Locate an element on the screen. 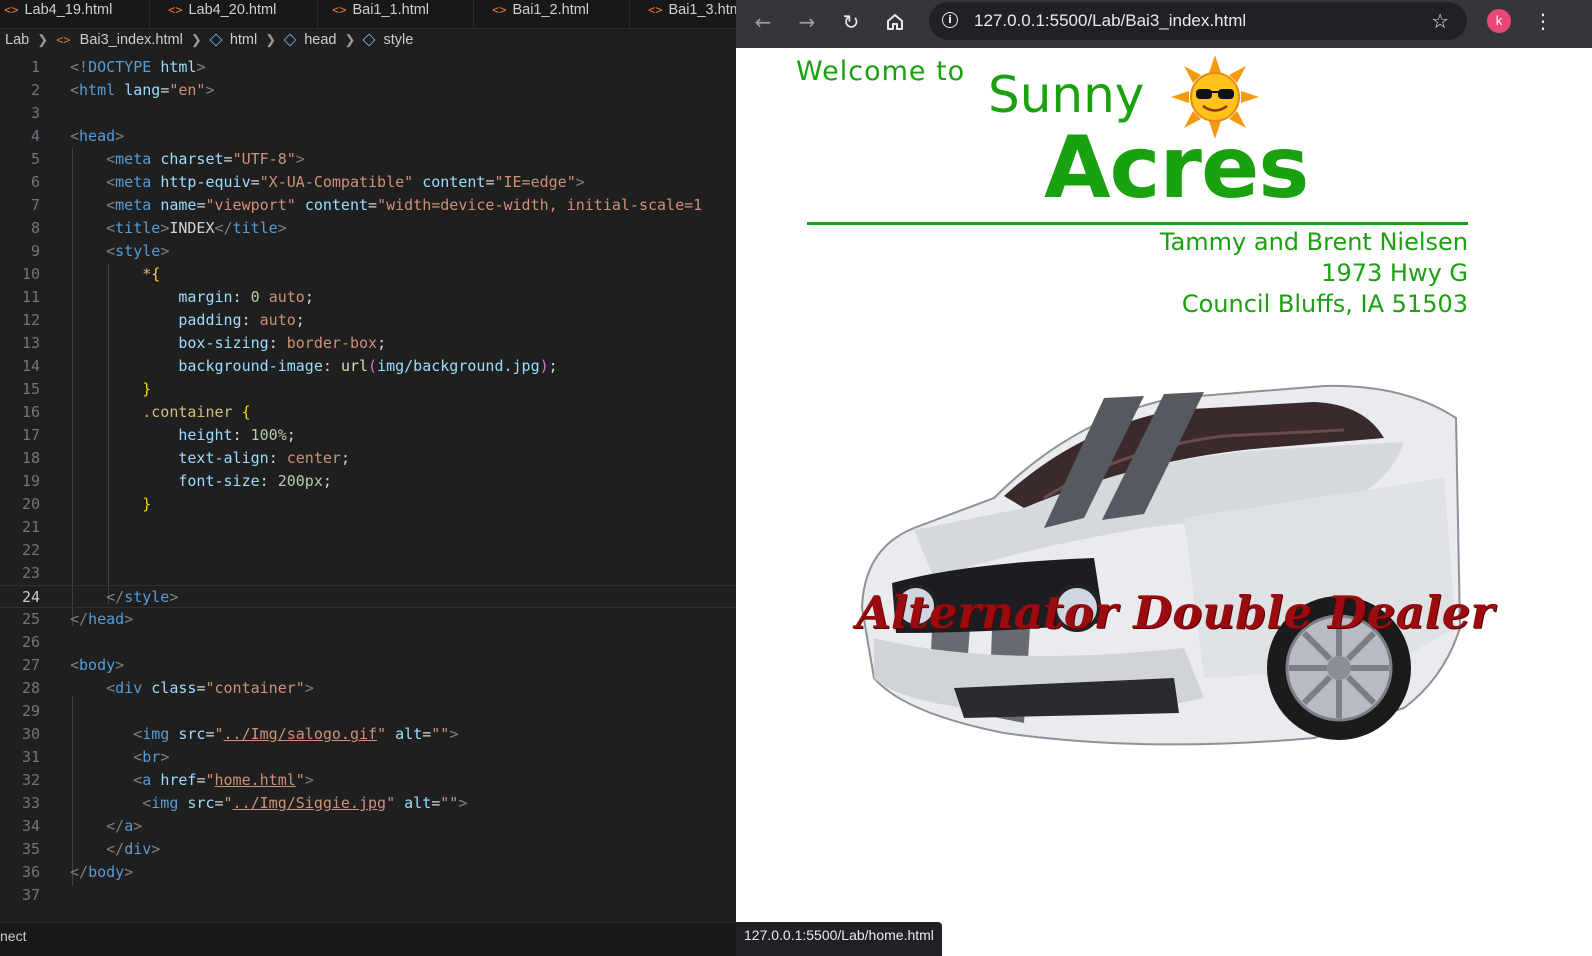 The height and width of the screenshot is (956, 1592). code-line: 3 is located at coordinates (35, 113).